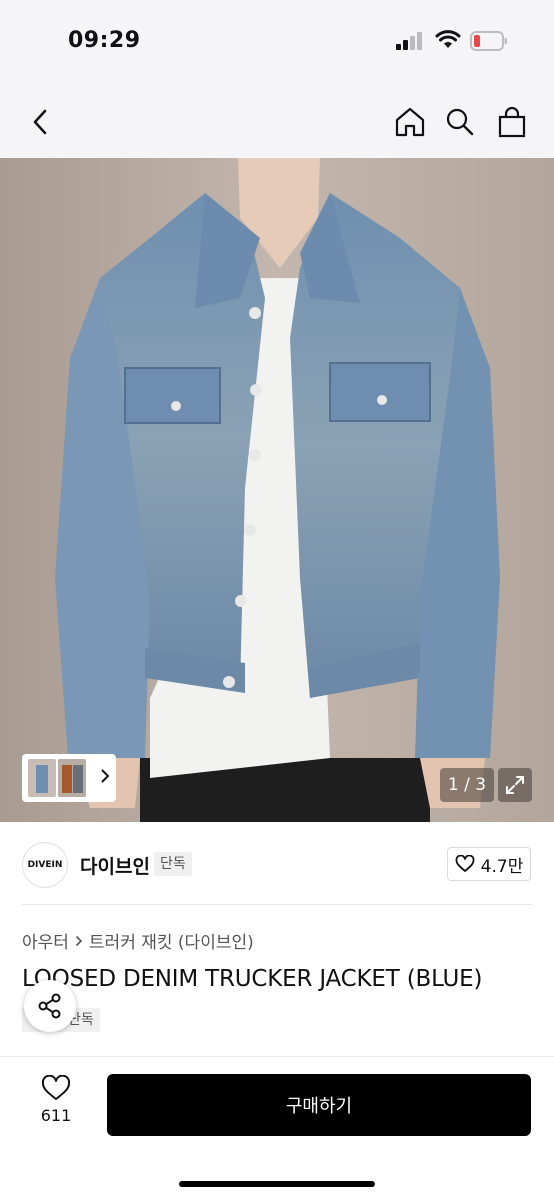 Image resolution: width=554 pixels, height=1200 pixels. I want to click on brand-like-count: 4.7만, so click(502, 866).